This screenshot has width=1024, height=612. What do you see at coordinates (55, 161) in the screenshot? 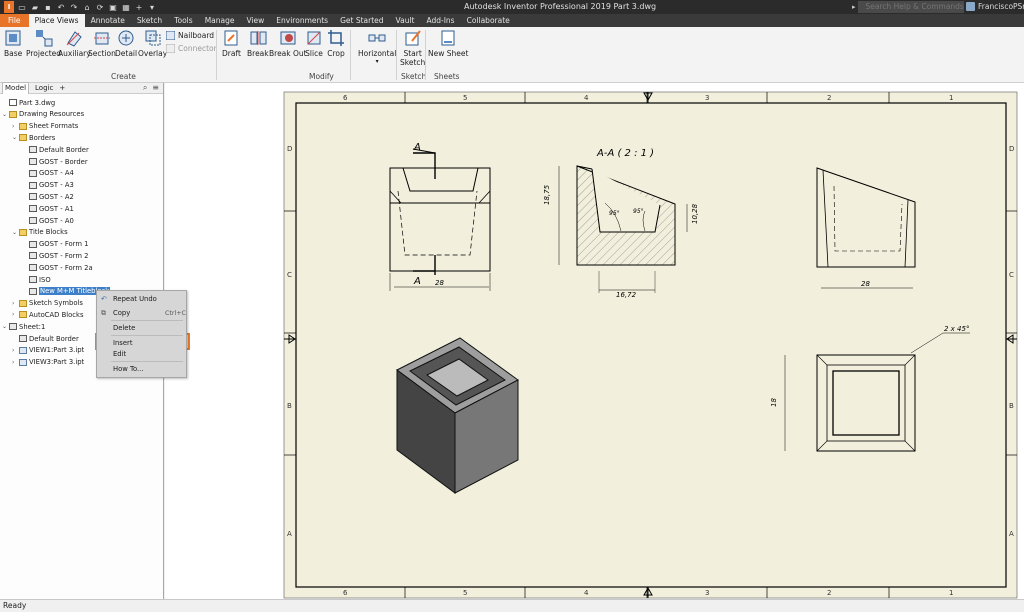
I see `tree-node: GOST - Border` at bounding box center [55, 161].